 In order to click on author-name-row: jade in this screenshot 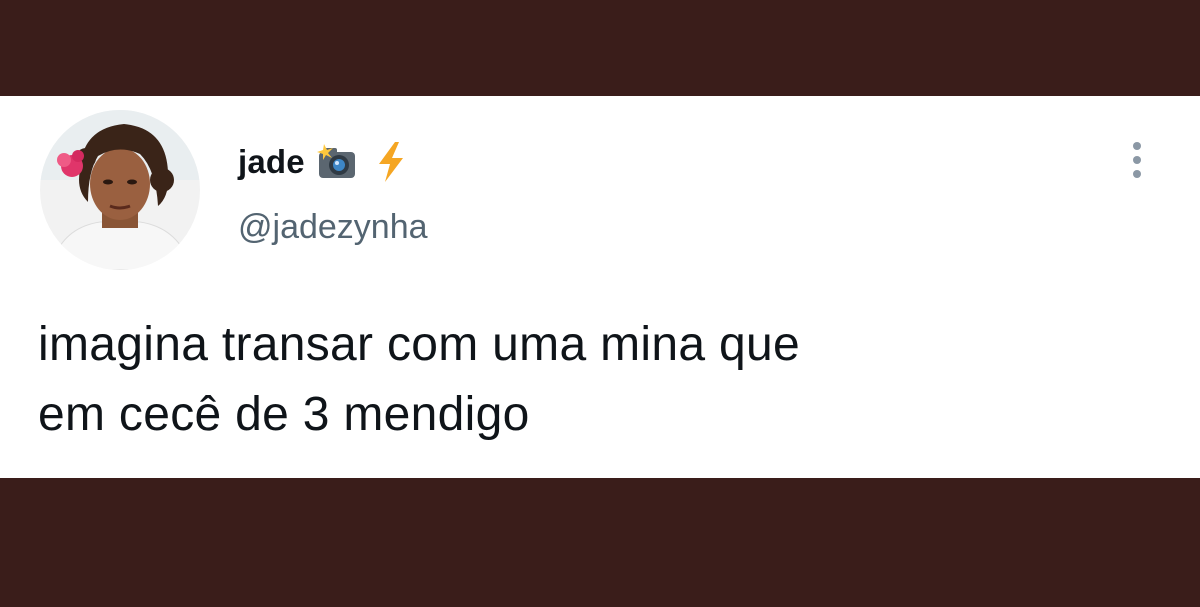, I will do `click(325, 162)`.